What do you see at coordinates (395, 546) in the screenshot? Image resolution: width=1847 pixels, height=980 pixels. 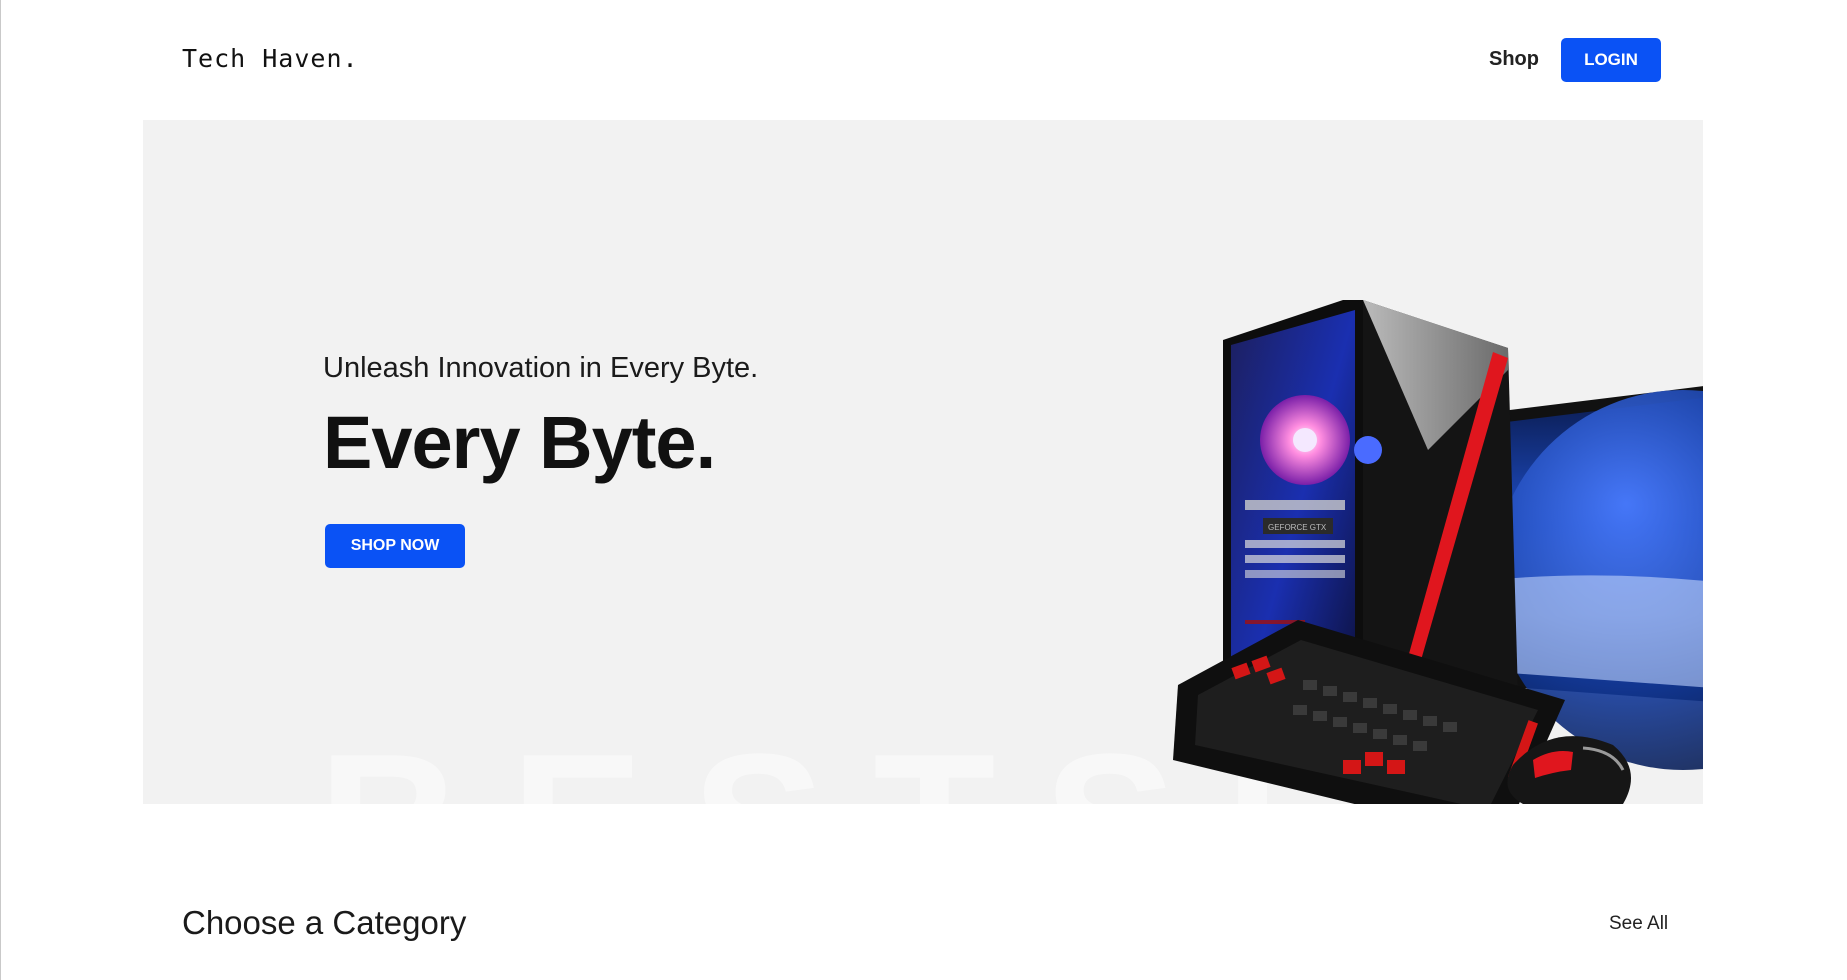 I see `shop-now-button: SHOP NOW` at bounding box center [395, 546].